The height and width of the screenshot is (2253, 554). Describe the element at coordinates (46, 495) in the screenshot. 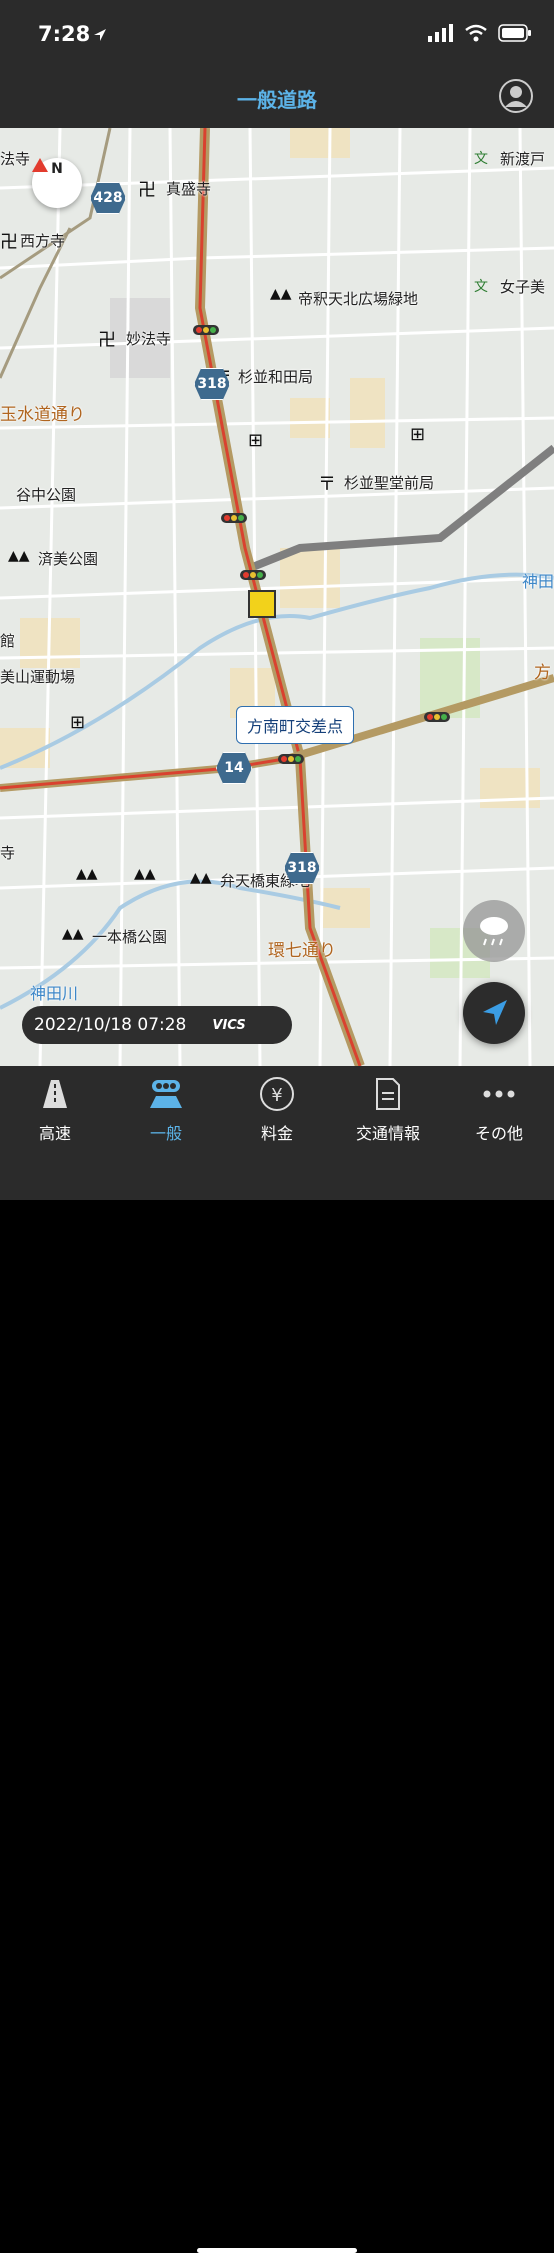

I see `map-label: 谷中公園` at that location.